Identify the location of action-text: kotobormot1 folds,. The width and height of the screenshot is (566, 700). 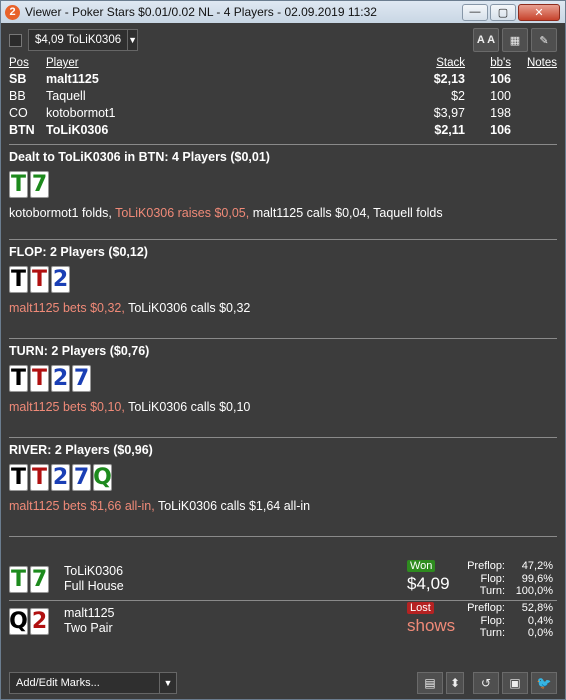
(62, 213).